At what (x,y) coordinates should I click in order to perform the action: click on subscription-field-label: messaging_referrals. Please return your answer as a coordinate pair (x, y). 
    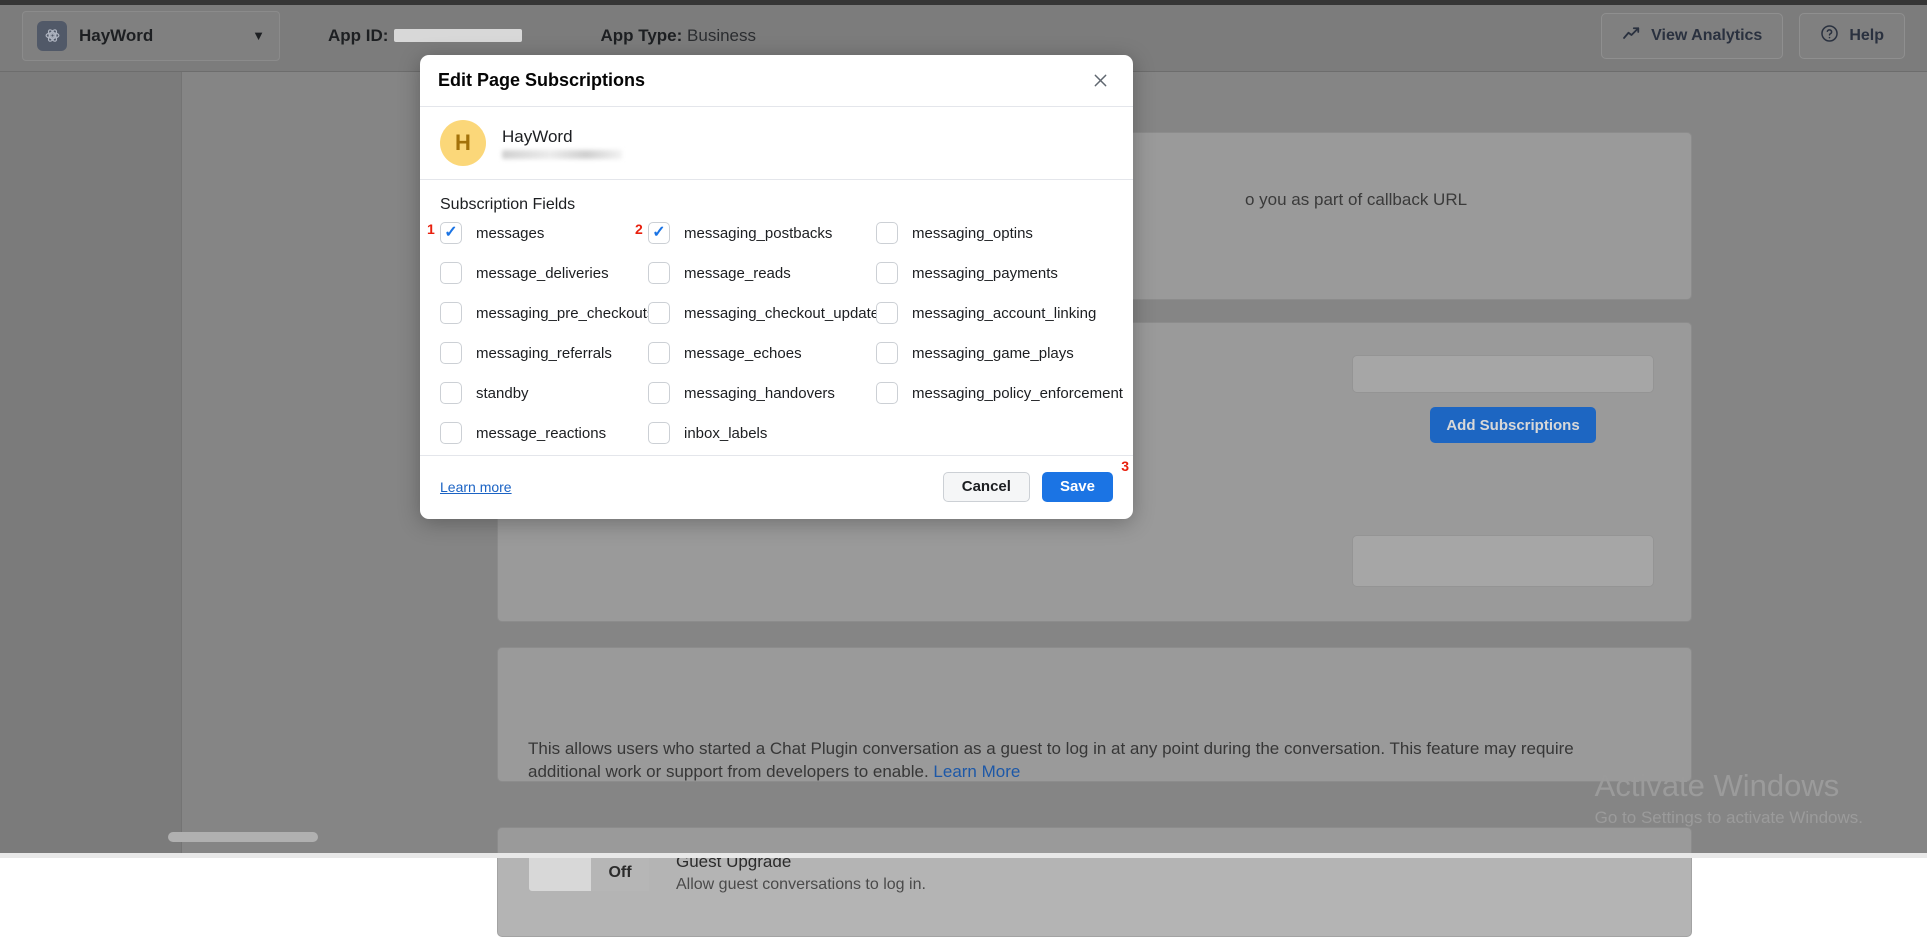
    Looking at the image, I should click on (544, 353).